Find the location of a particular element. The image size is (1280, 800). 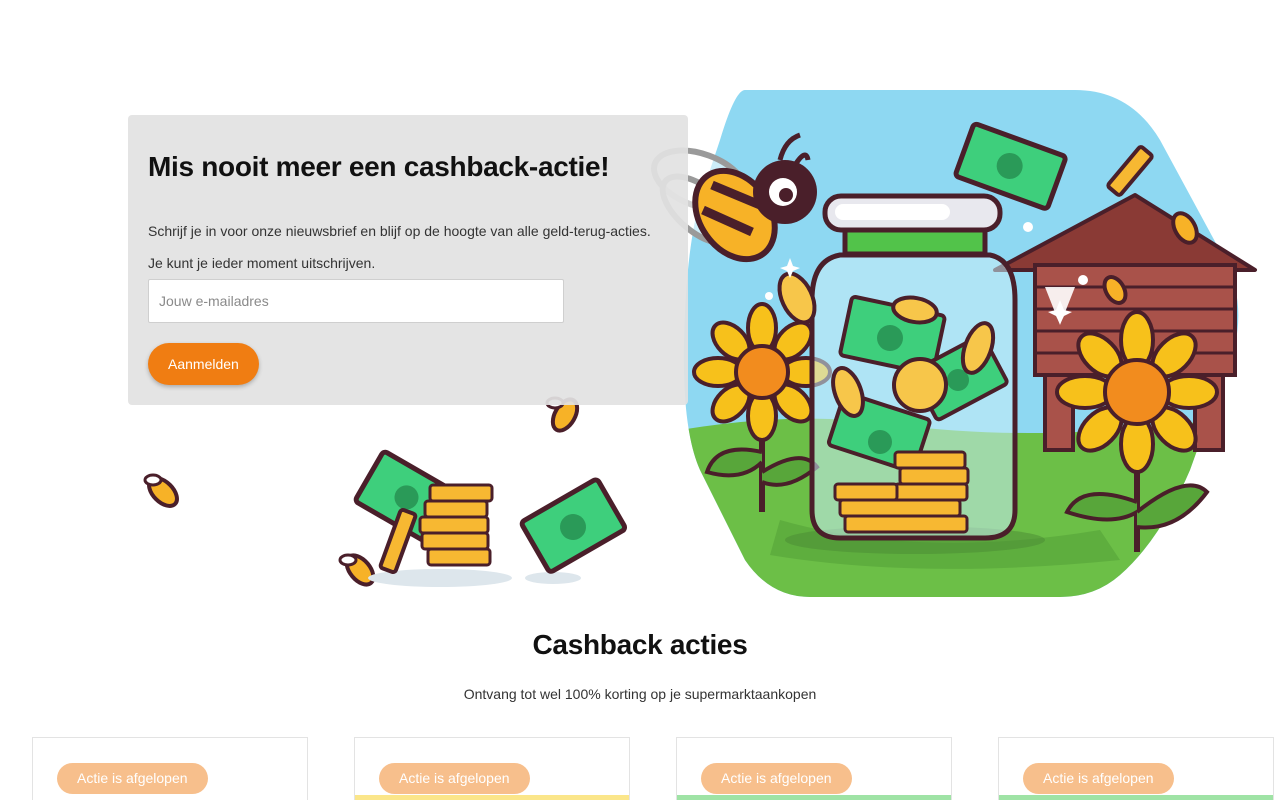

signup-title: Mis nooit meer een cashback-actie! is located at coordinates (379, 166).